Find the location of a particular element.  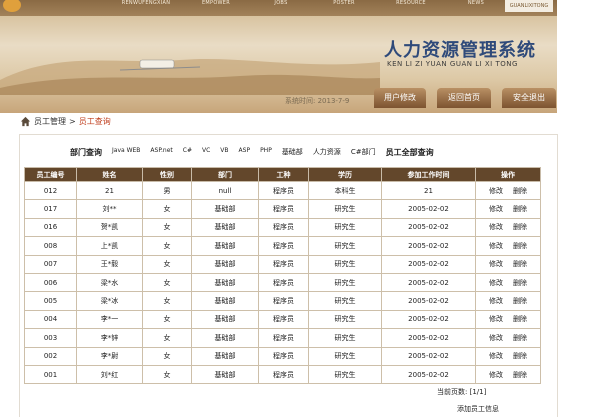

table-row: 012 21 男 null 程序员 本科生 21 修改 删除 is located at coordinates (282, 190).